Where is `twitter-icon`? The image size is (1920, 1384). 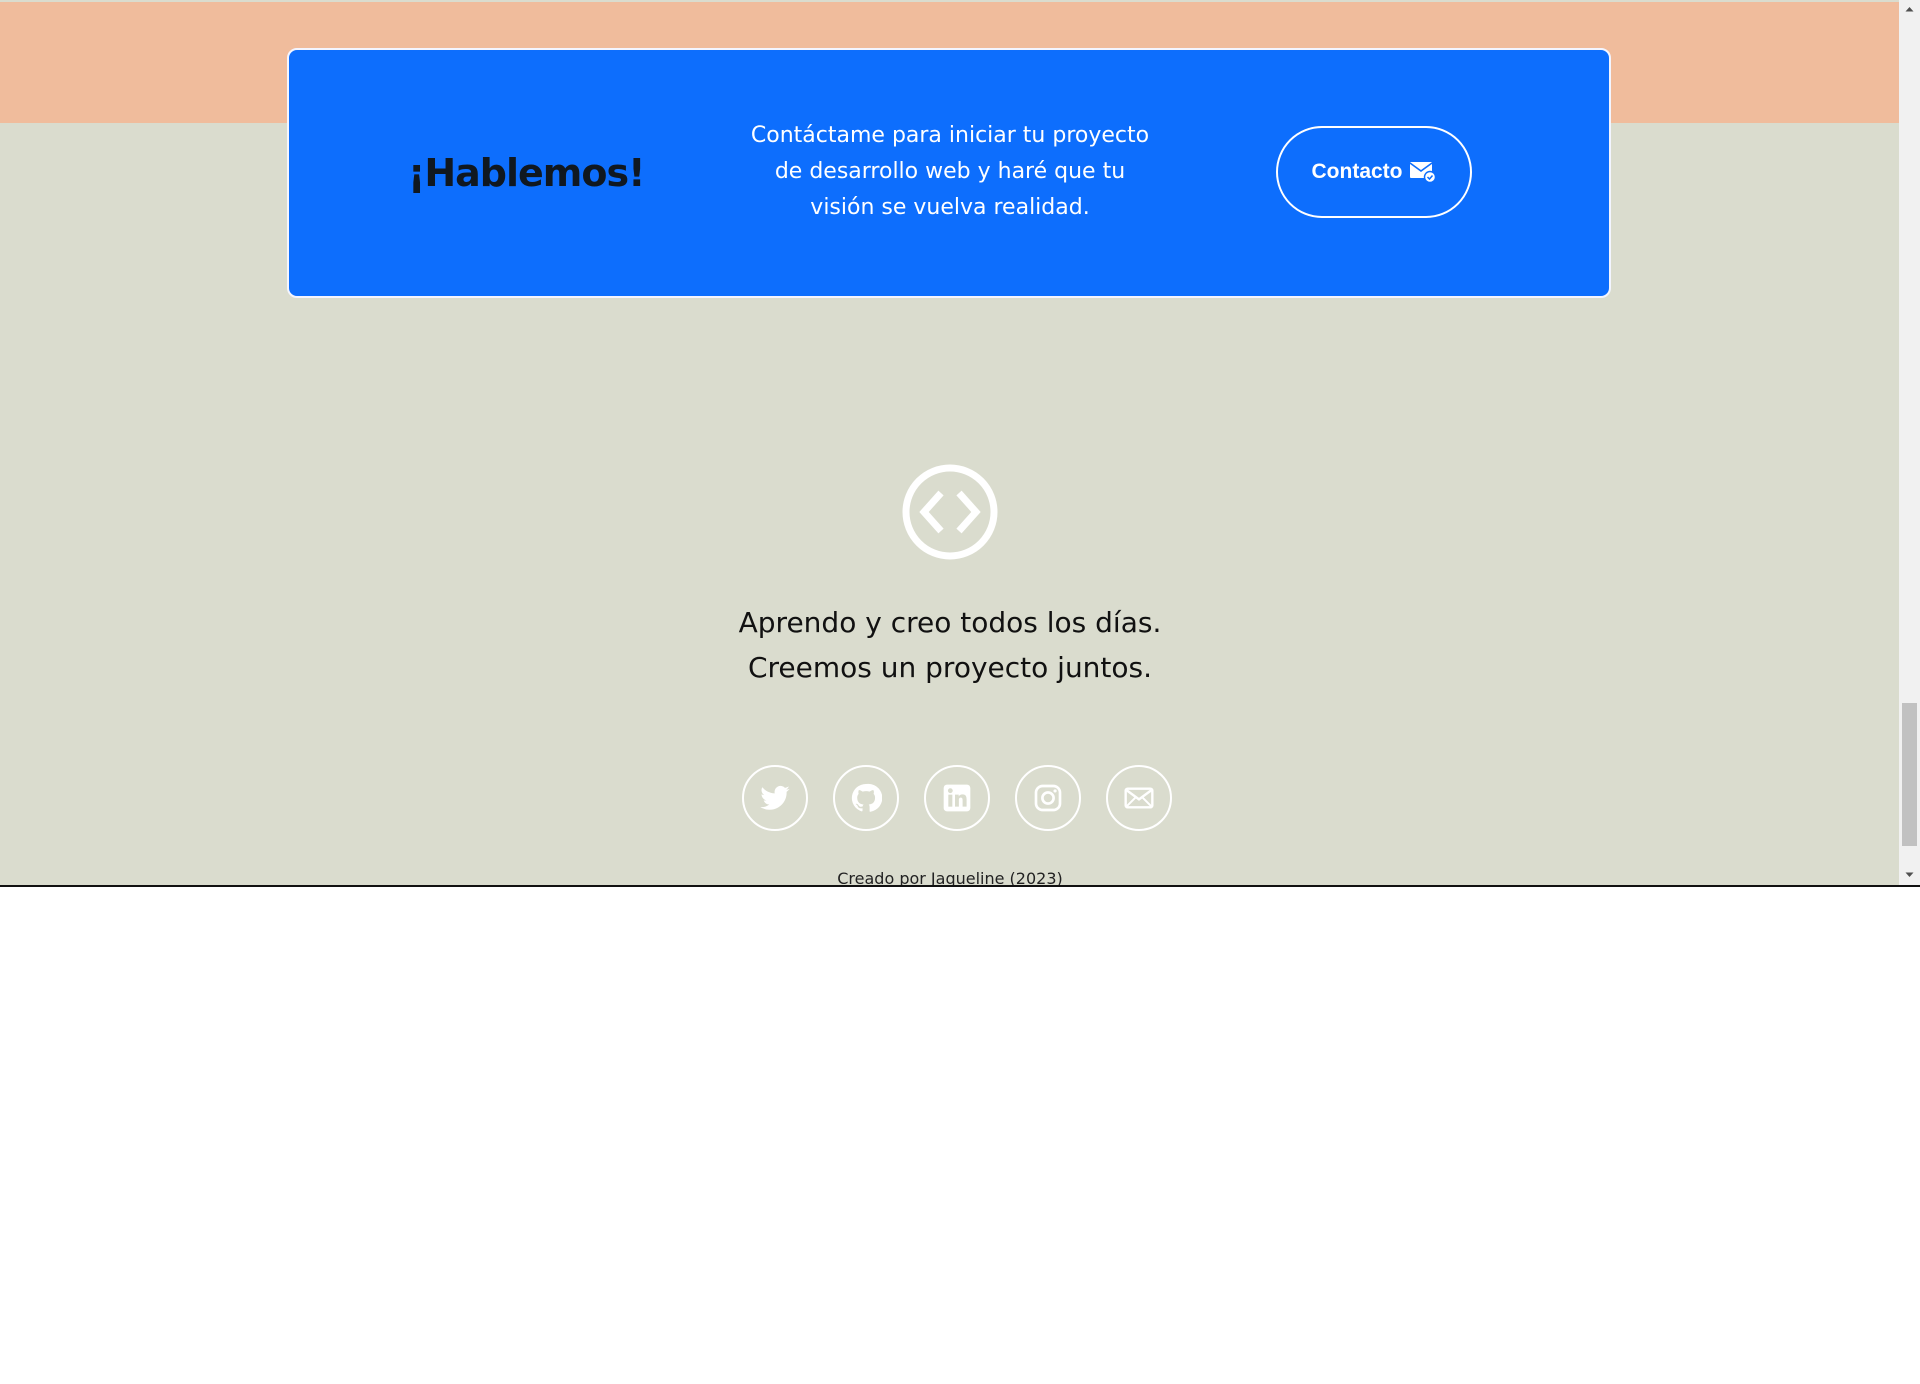
twitter-icon is located at coordinates (775, 797).